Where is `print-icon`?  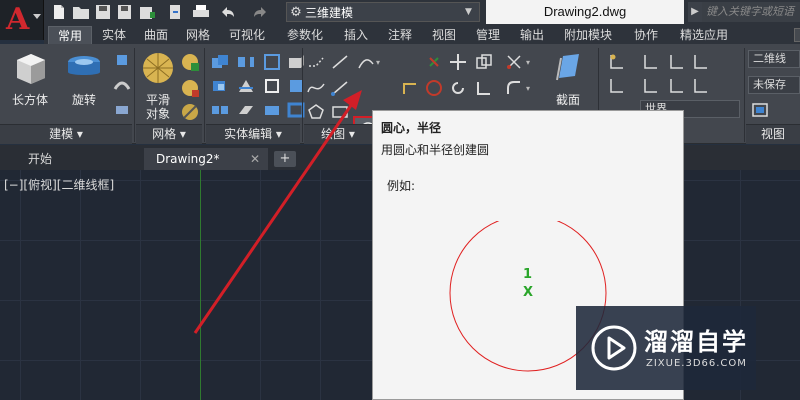
print-icon is located at coordinates (201, 12).